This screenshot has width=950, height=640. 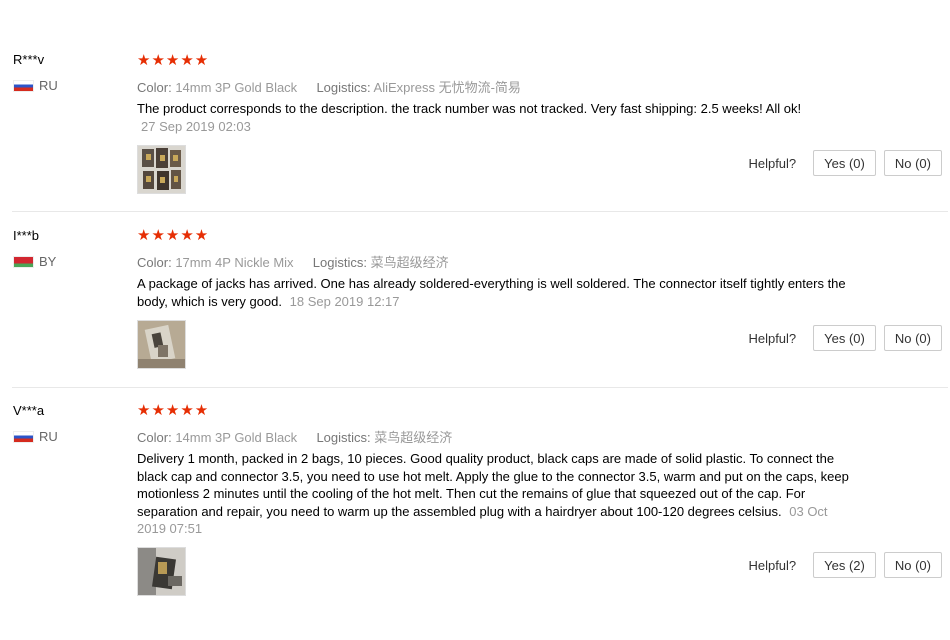 What do you see at coordinates (447, 87) in the screenshot?
I see `logistics-value: AliExpress 无忧物流-简易` at bounding box center [447, 87].